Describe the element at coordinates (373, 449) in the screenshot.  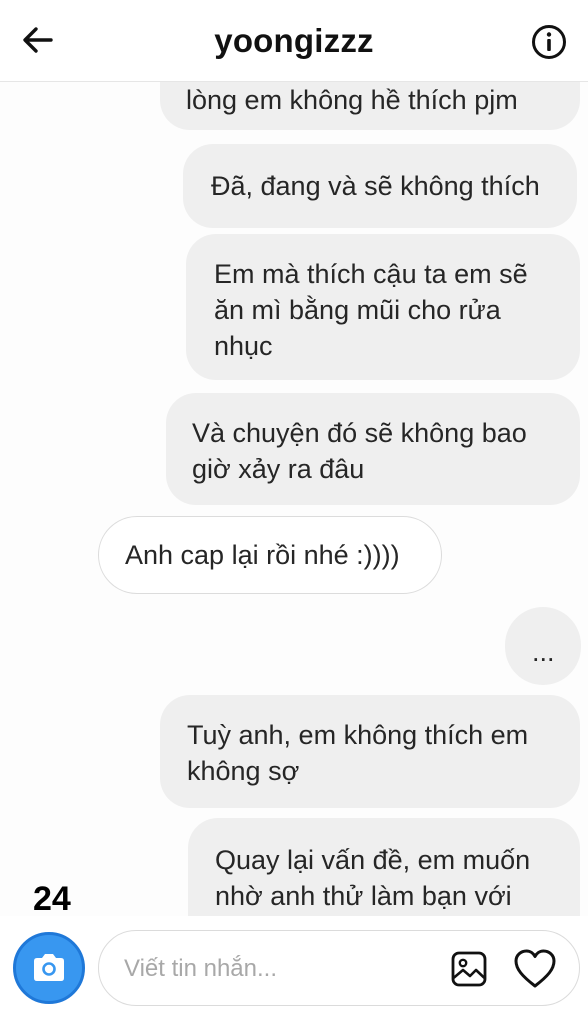
I see `message-bubble-sent: Và chuyện đó sẽ không bao giờ xảy ra đâu` at that location.